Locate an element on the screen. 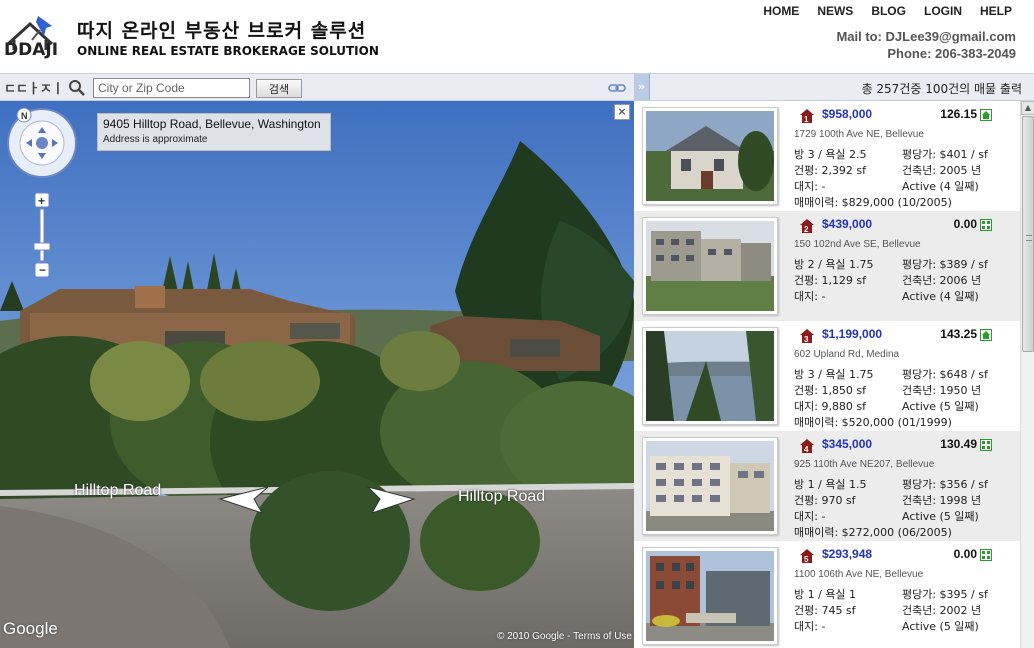 This screenshot has height=648, width=1034. listing-number-4-house-icon: 4 is located at coordinates (807, 446).